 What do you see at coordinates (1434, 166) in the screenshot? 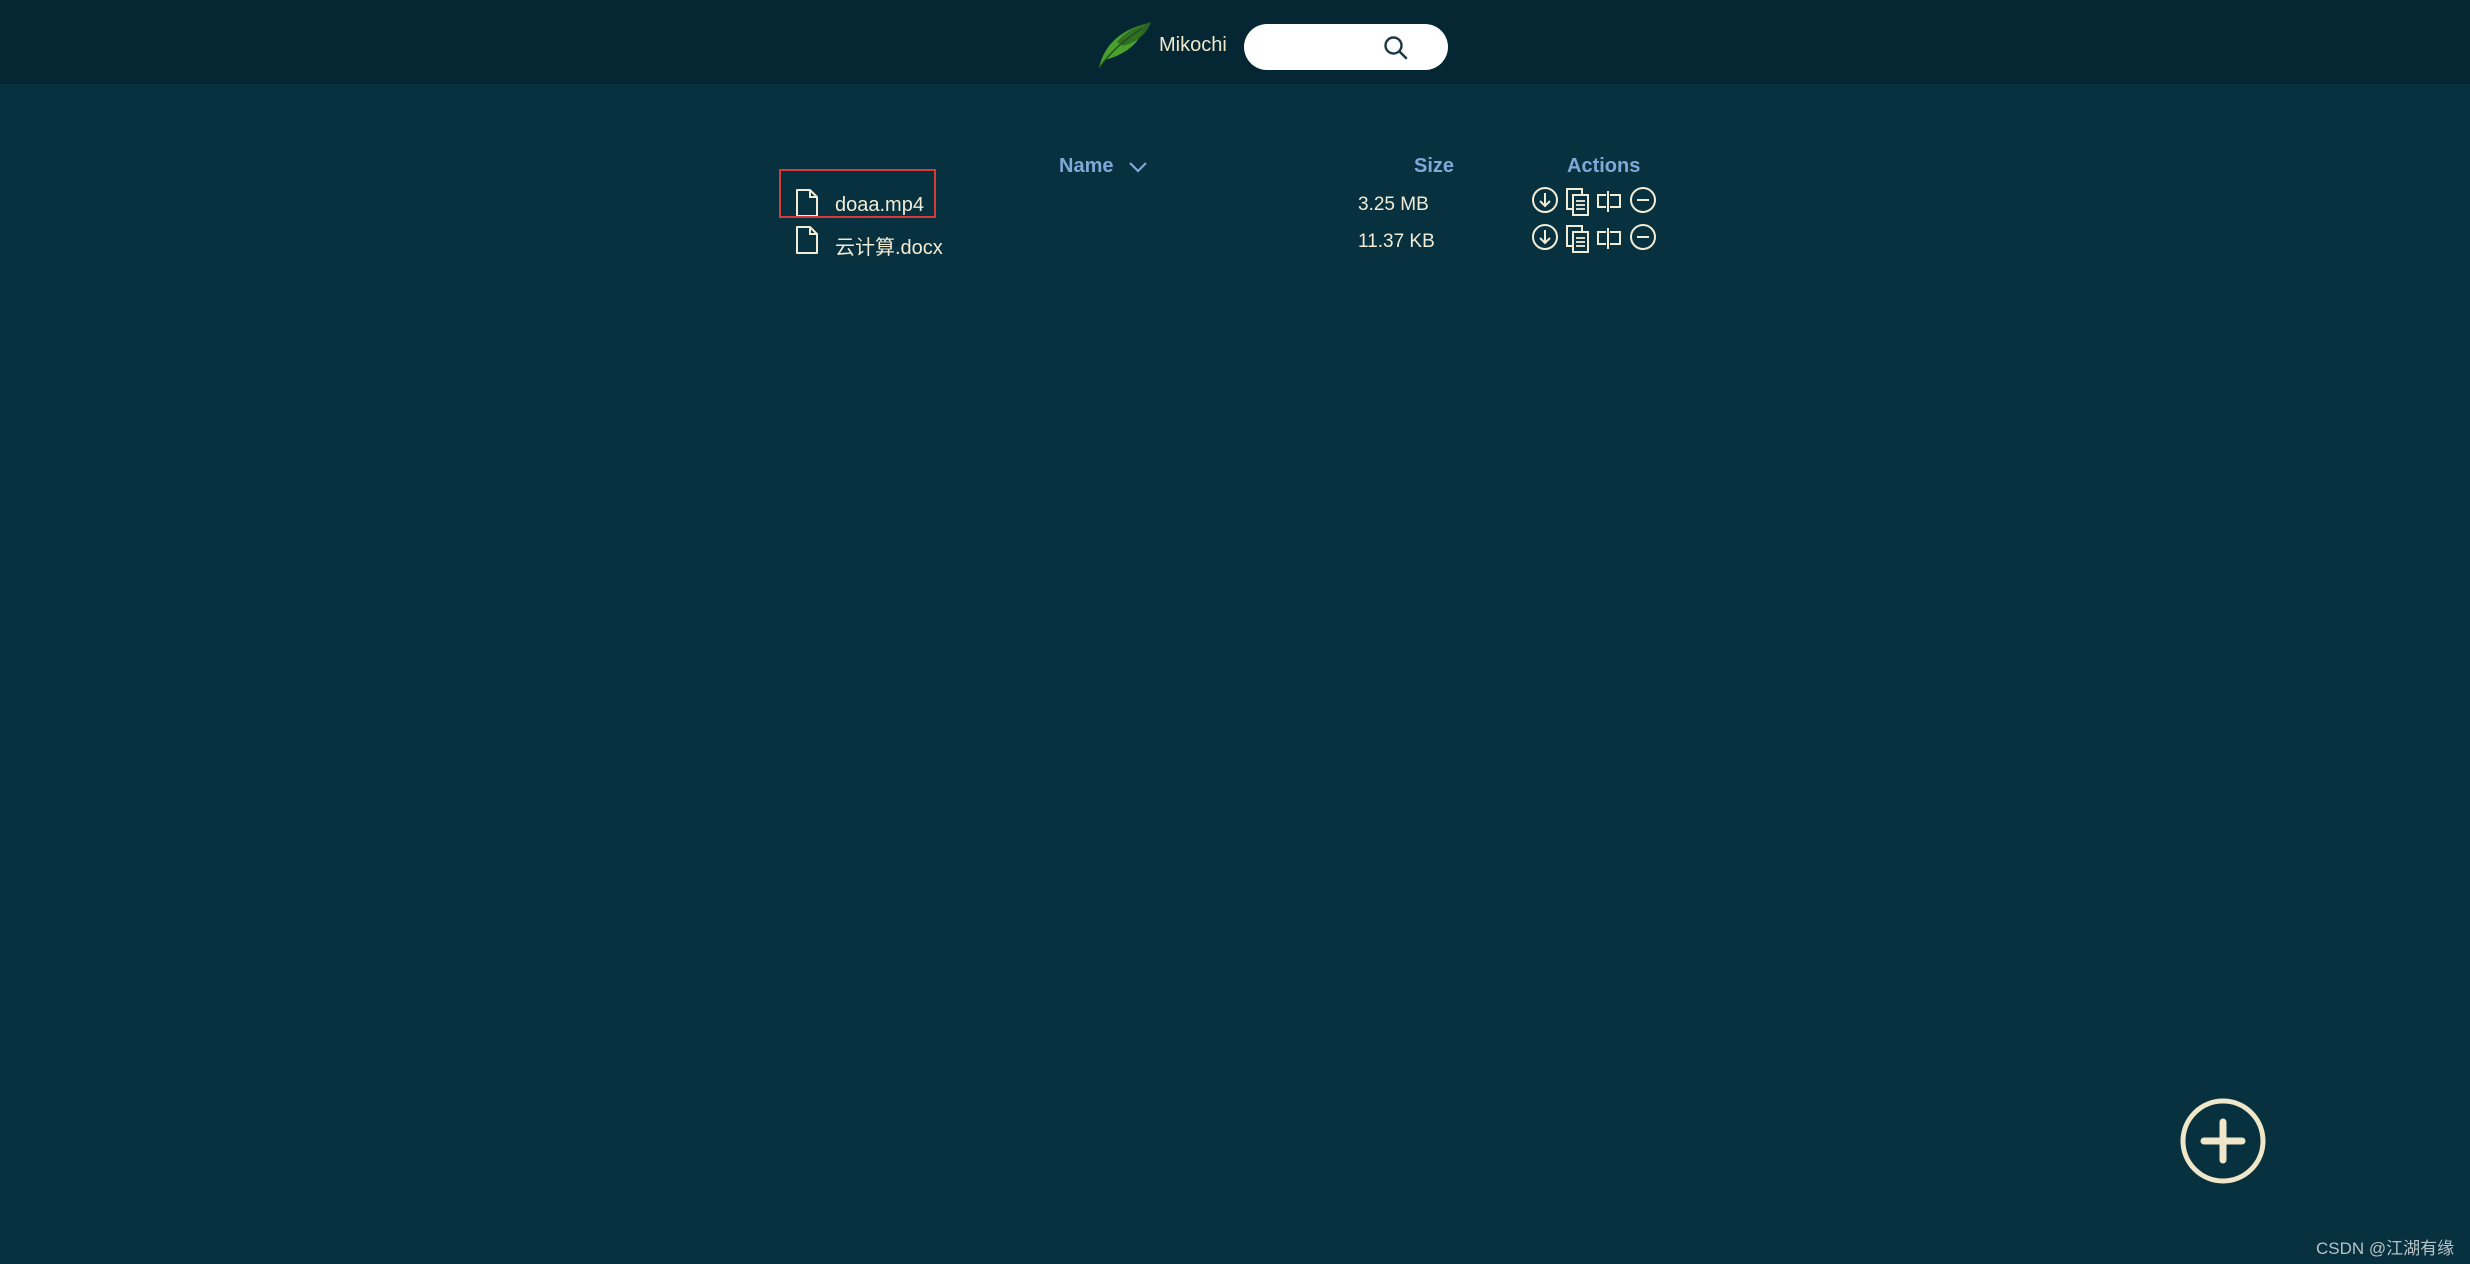
I see `column-header-size: Size` at bounding box center [1434, 166].